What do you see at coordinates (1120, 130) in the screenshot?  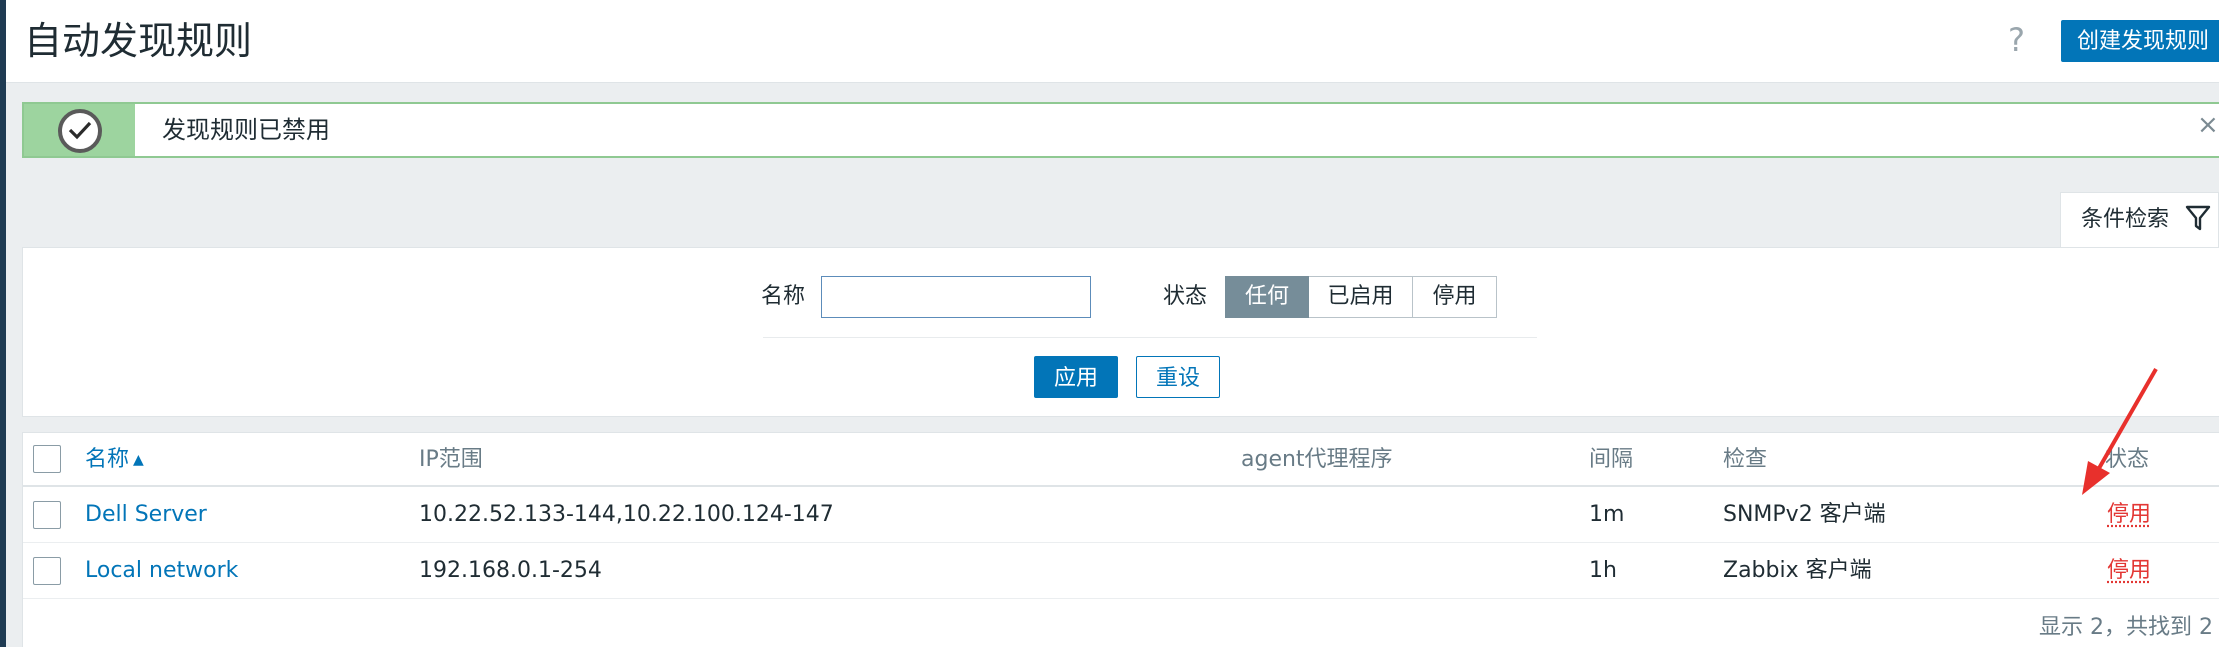 I see `success-message: 发现规则已禁用 ×` at bounding box center [1120, 130].